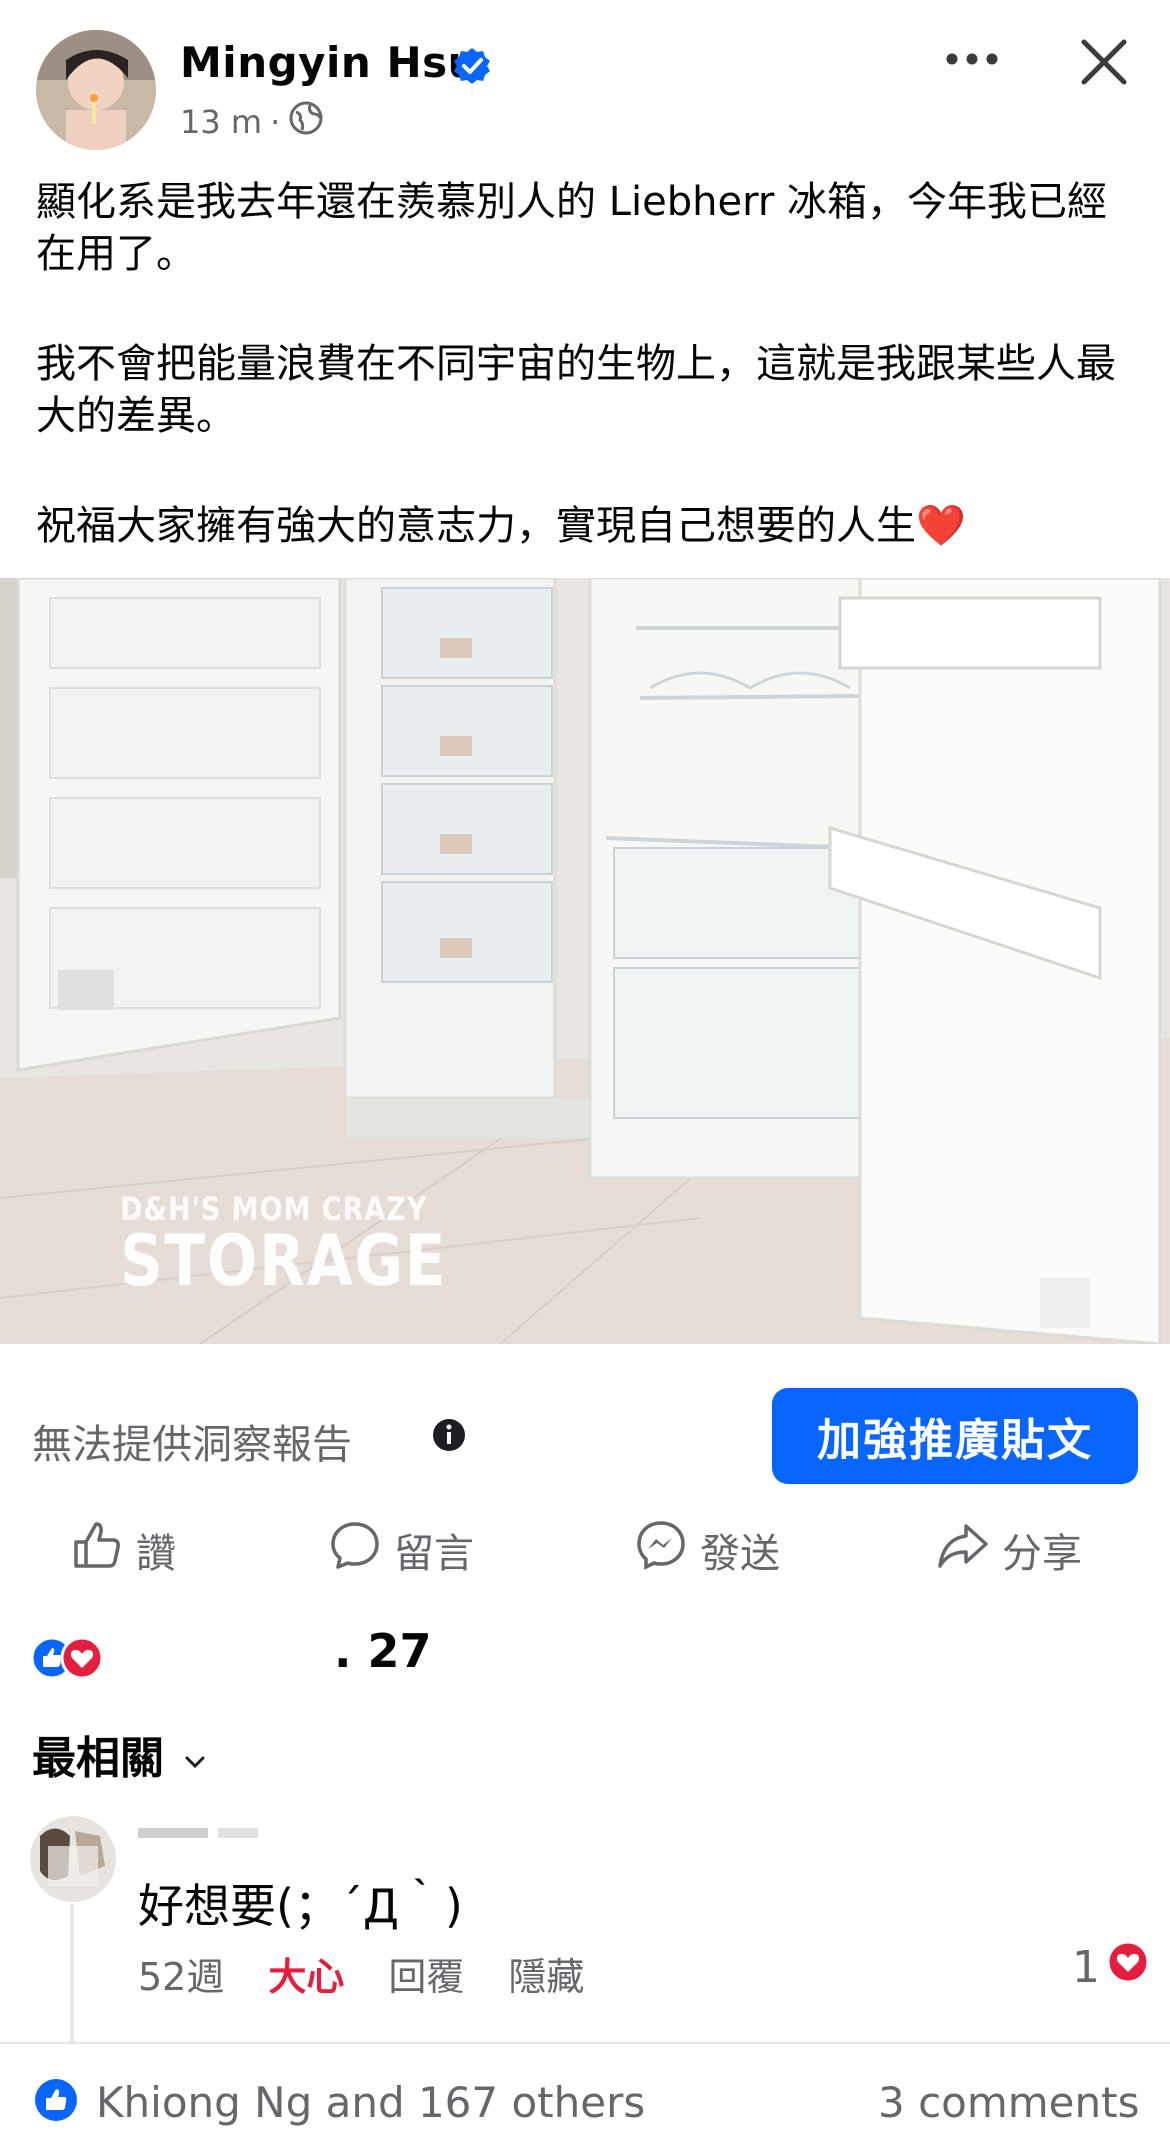  What do you see at coordinates (192, 1445) in the screenshot?
I see `insights-unavailable-text: 無法提供洞察報告` at bounding box center [192, 1445].